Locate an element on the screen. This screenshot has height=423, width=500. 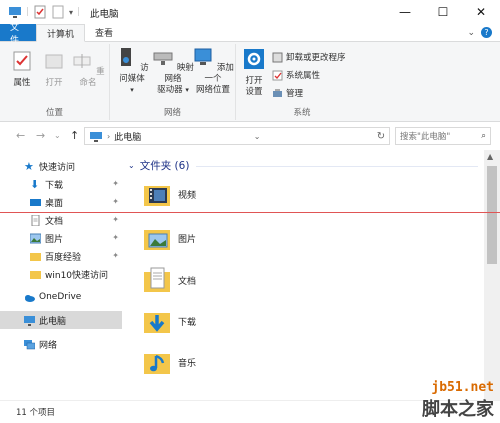
search-input: 搜索"此电脑" ⌕ is located at coordinates (443, 136).